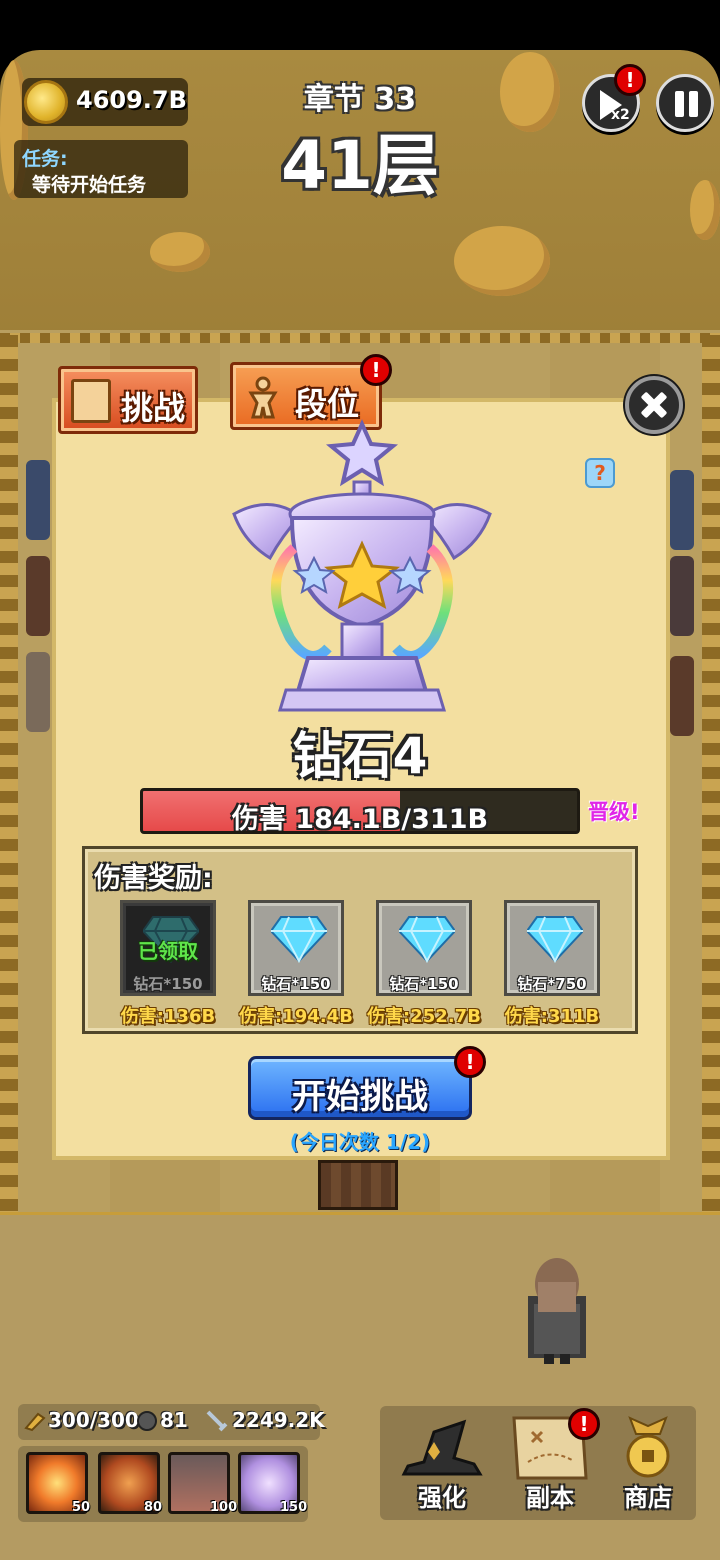  I want to click on tab-challenge: 挑战, so click(128, 400).